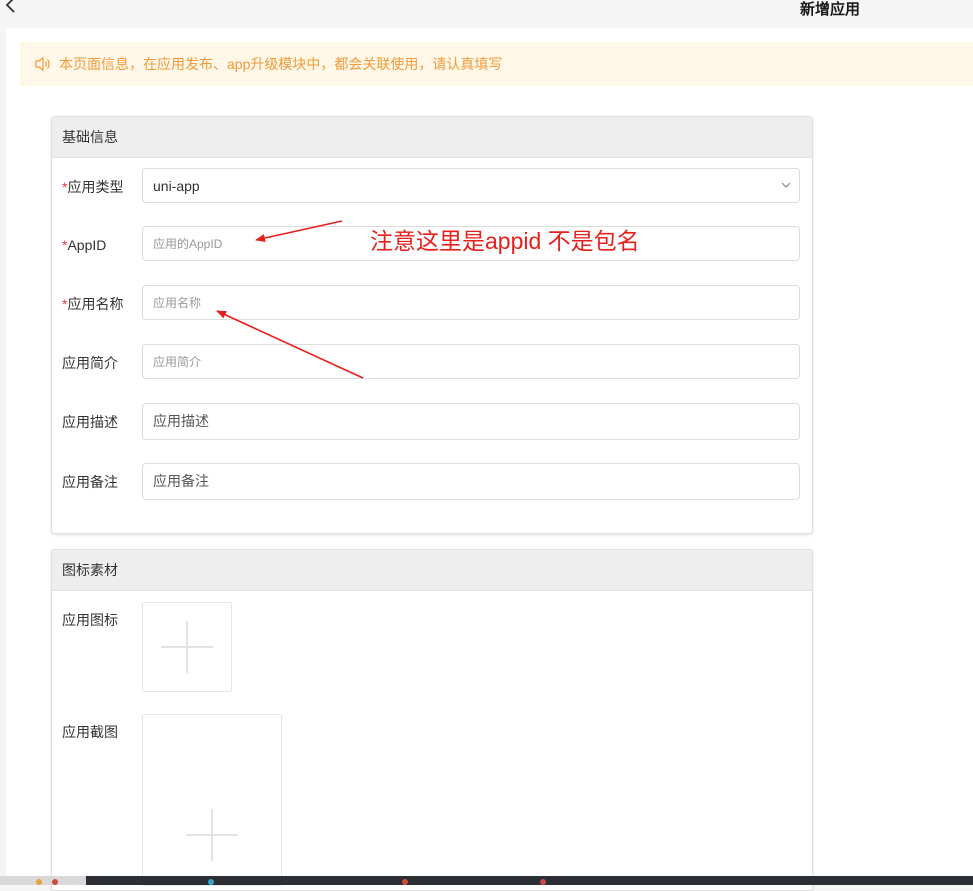 The width and height of the screenshot is (973, 891). Describe the element at coordinates (90, 422) in the screenshot. I see `app-desc-label: 应用描述` at that location.